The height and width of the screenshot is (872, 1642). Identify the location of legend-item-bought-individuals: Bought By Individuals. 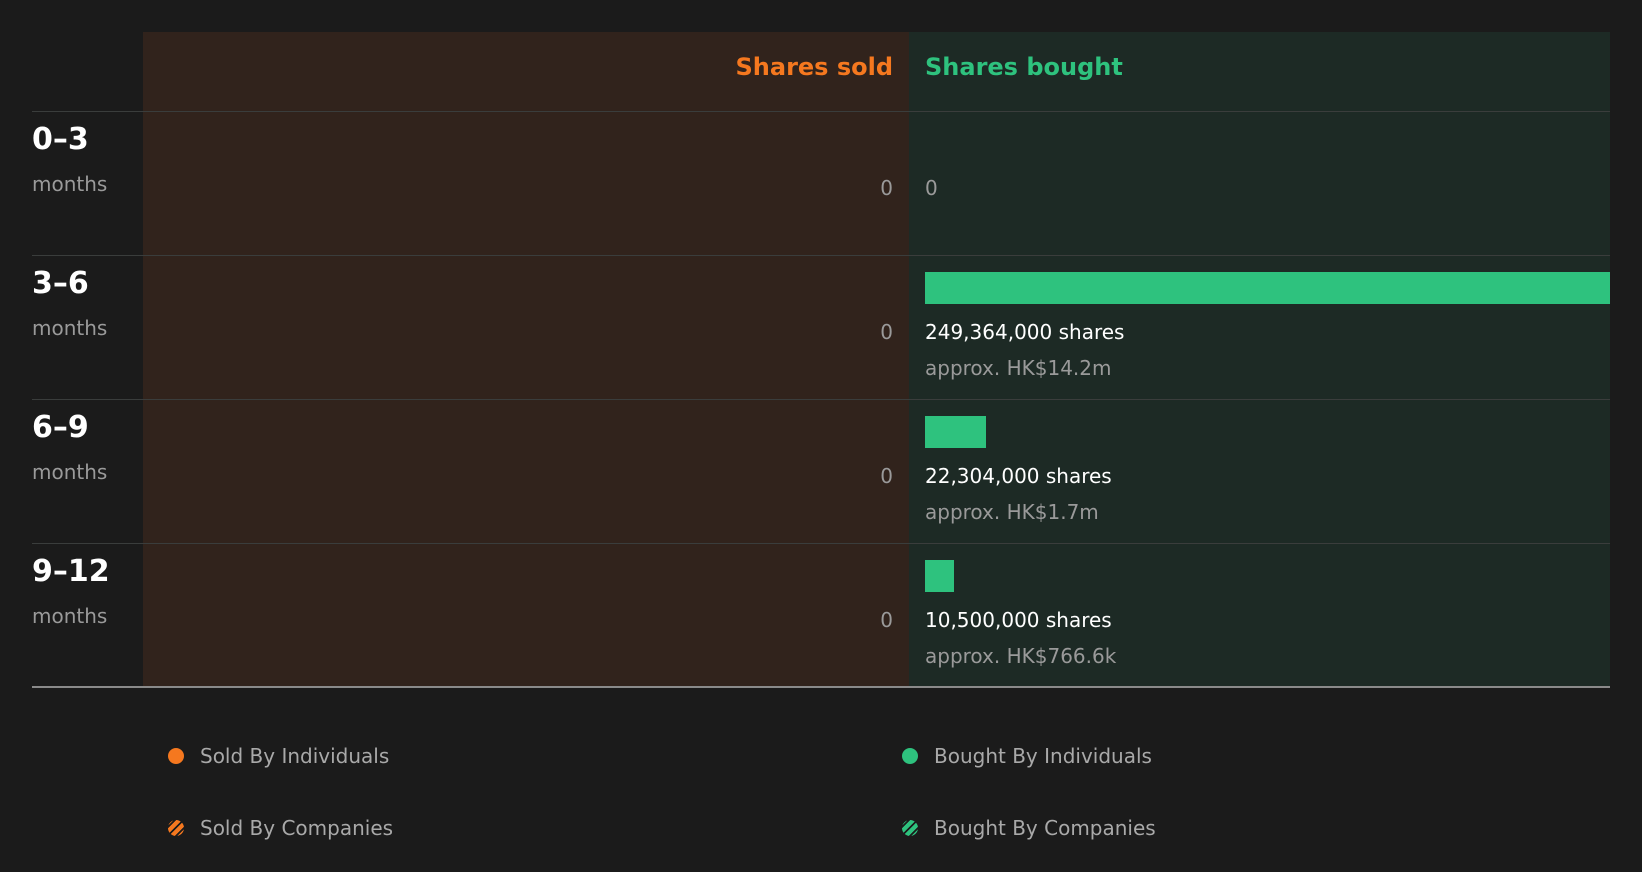
(1027, 756).